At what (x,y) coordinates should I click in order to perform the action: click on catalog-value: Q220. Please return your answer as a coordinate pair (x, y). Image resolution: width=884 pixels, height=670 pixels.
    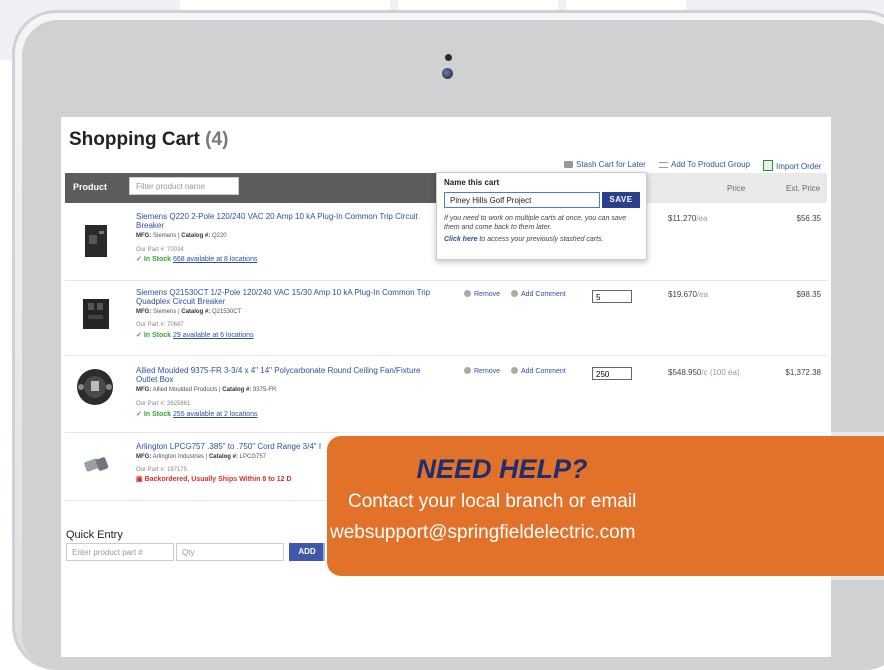
    Looking at the image, I should click on (219, 236).